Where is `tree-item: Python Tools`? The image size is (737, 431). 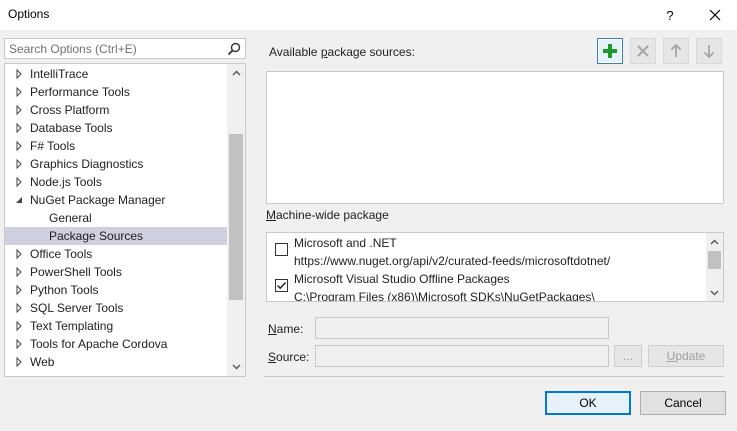 tree-item: Python Tools is located at coordinates (116, 290).